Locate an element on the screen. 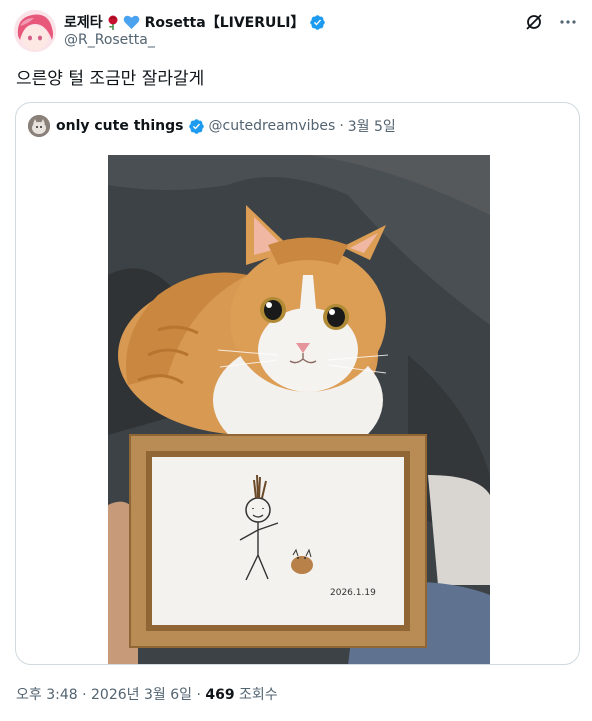 This screenshot has width=592, height=721. blue-heart-icon is located at coordinates (131, 22).